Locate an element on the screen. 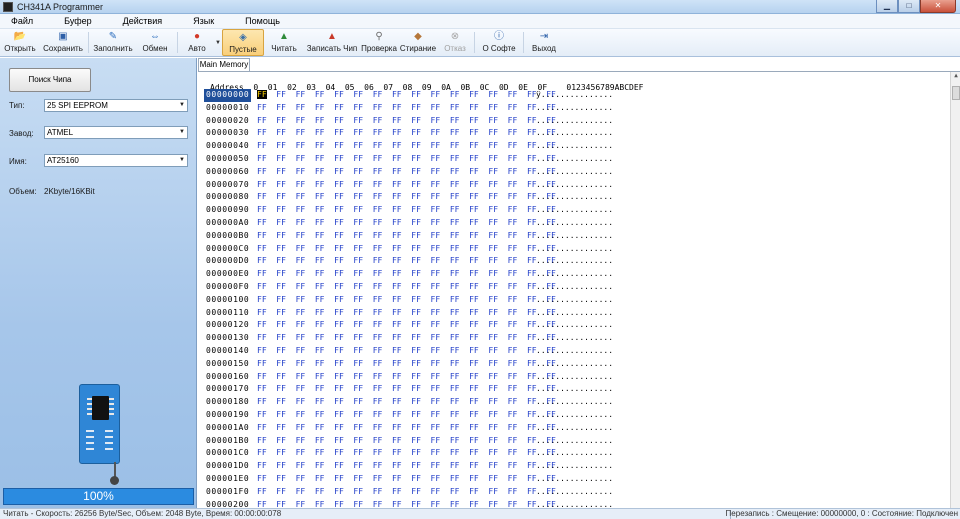 This screenshot has width=960, height=519. vendor-select: ATMEL ▼ is located at coordinates (116, 132).